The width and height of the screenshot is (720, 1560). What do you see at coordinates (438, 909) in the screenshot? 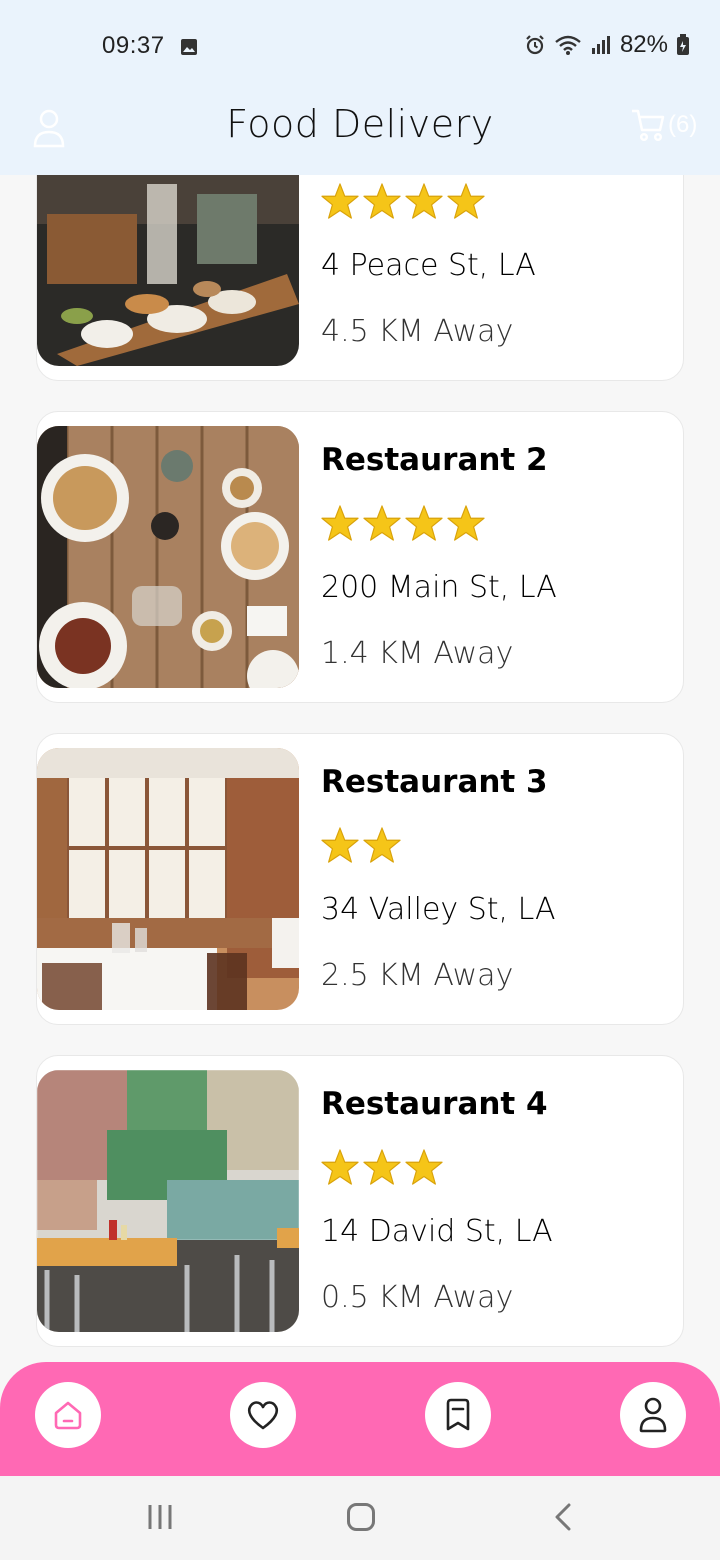
I see `restaurant-address: 34 Valley St, LA` at bounding box center [438, 909].